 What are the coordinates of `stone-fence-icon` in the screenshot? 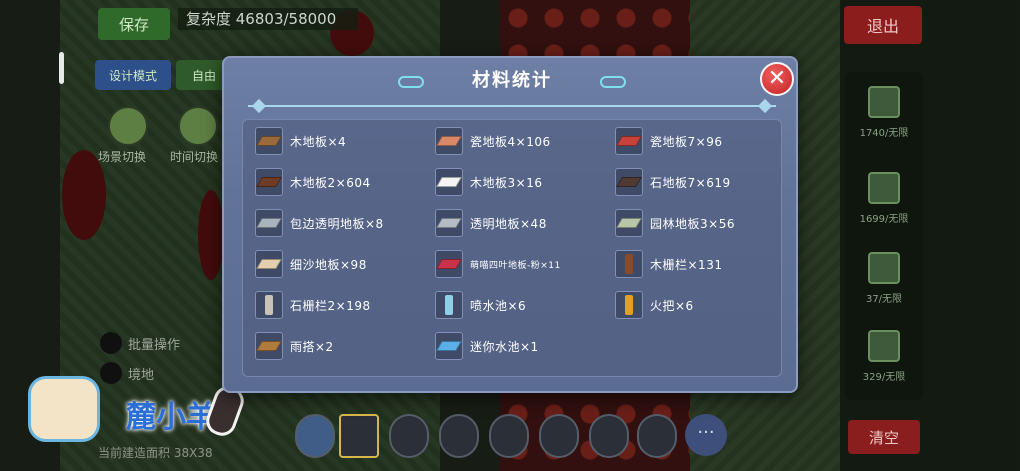 It's located at (269, 305).